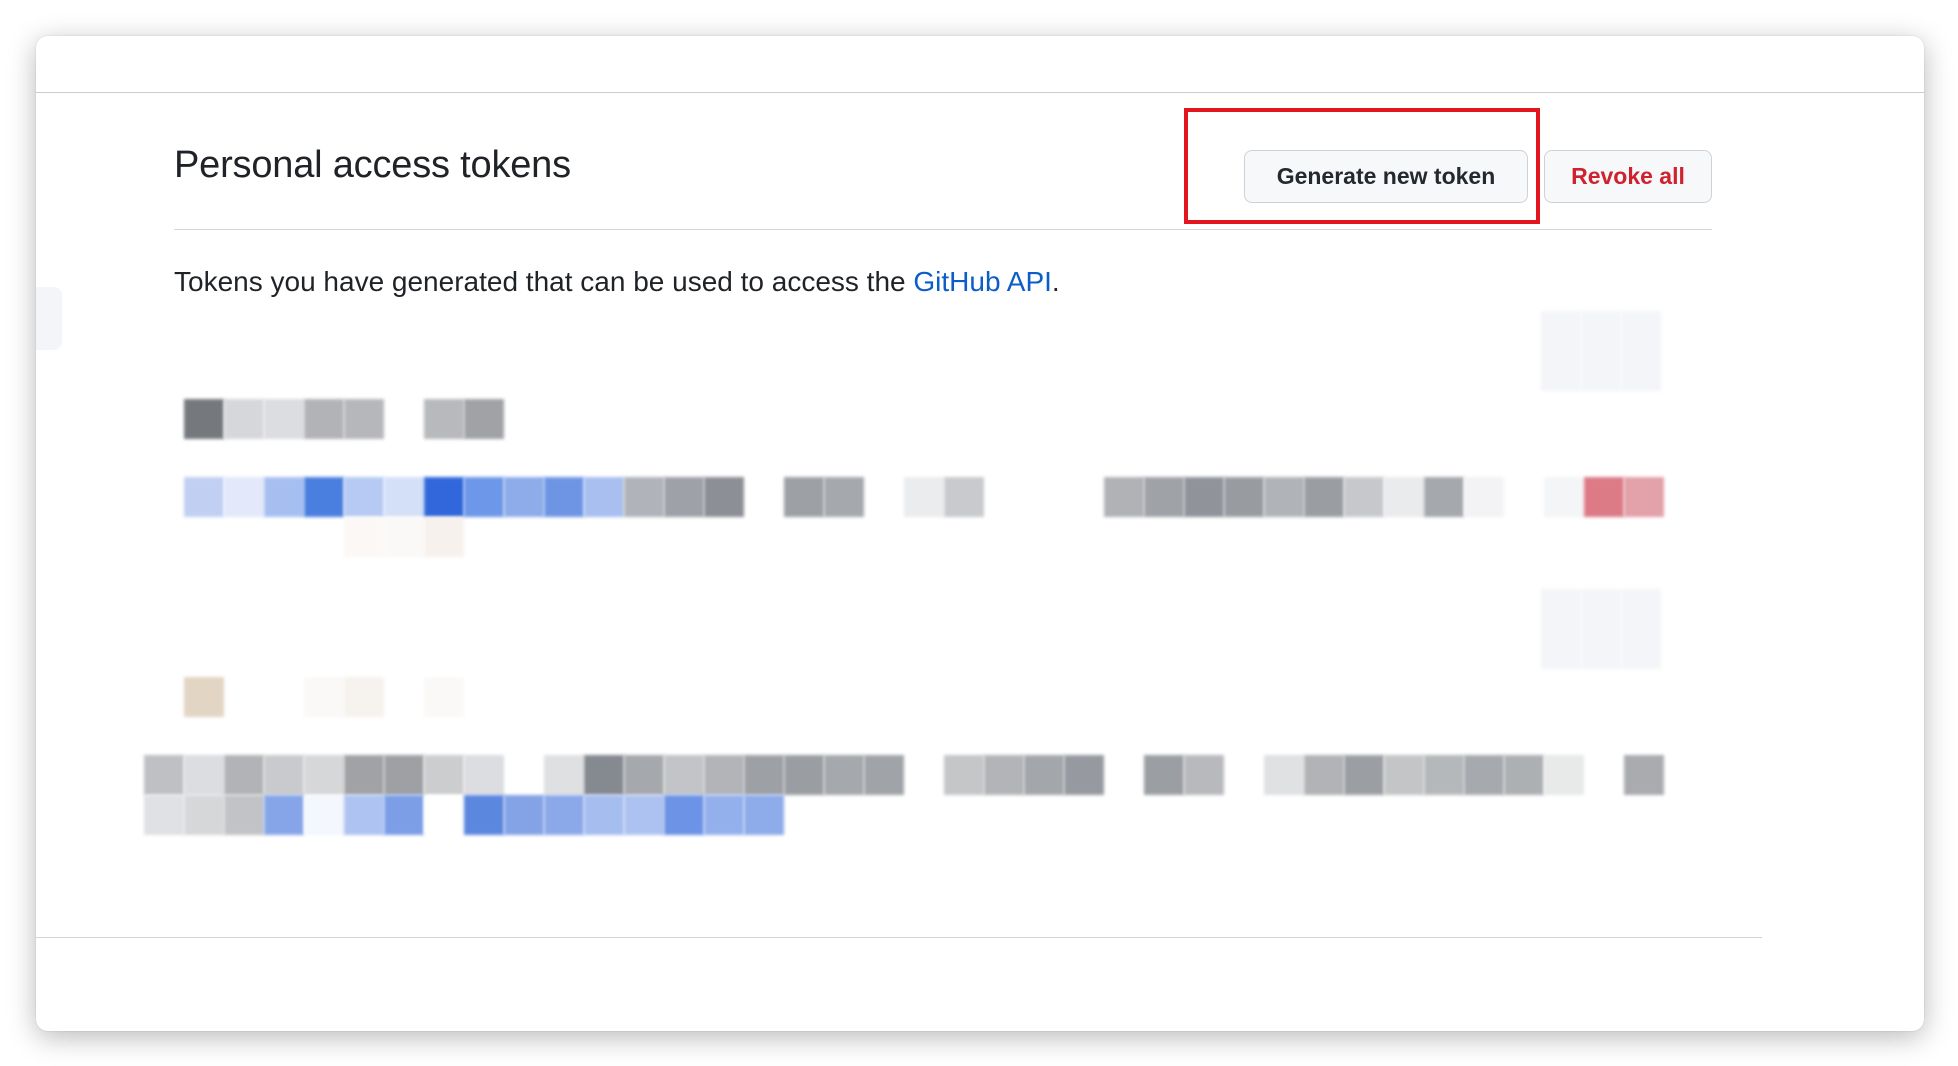 This screenshot has width=1958, height=1066. Describe the element at coordinates (1055, 281) in the screenshot. I see `description-period: .` at that location.